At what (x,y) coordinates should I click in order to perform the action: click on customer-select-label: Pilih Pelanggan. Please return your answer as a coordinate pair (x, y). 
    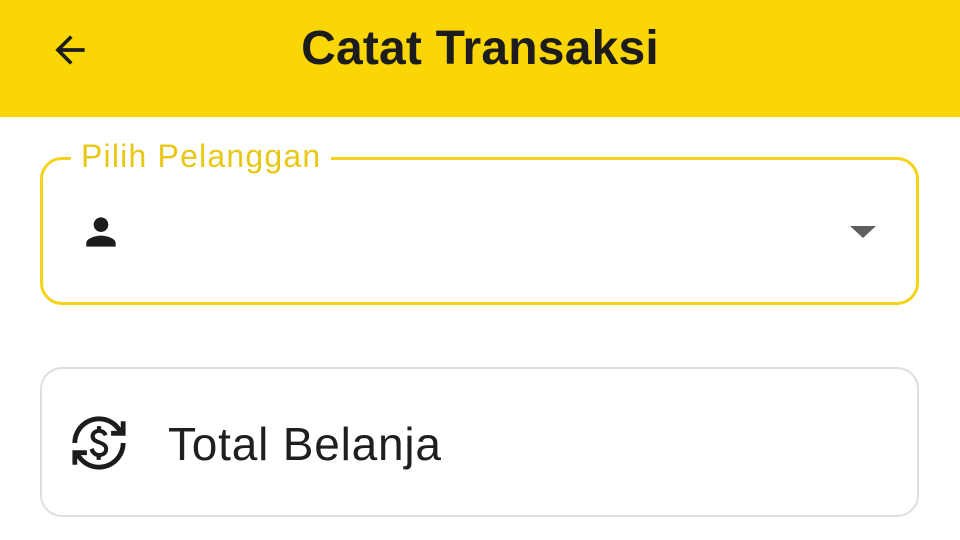
    Looking at the image, I should click on (201, 156).